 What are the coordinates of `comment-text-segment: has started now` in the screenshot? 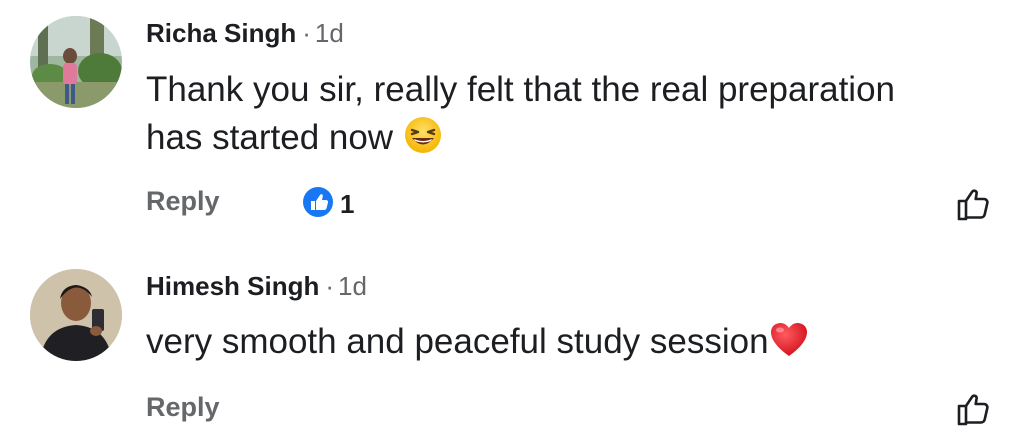 It's located at (270, 137).